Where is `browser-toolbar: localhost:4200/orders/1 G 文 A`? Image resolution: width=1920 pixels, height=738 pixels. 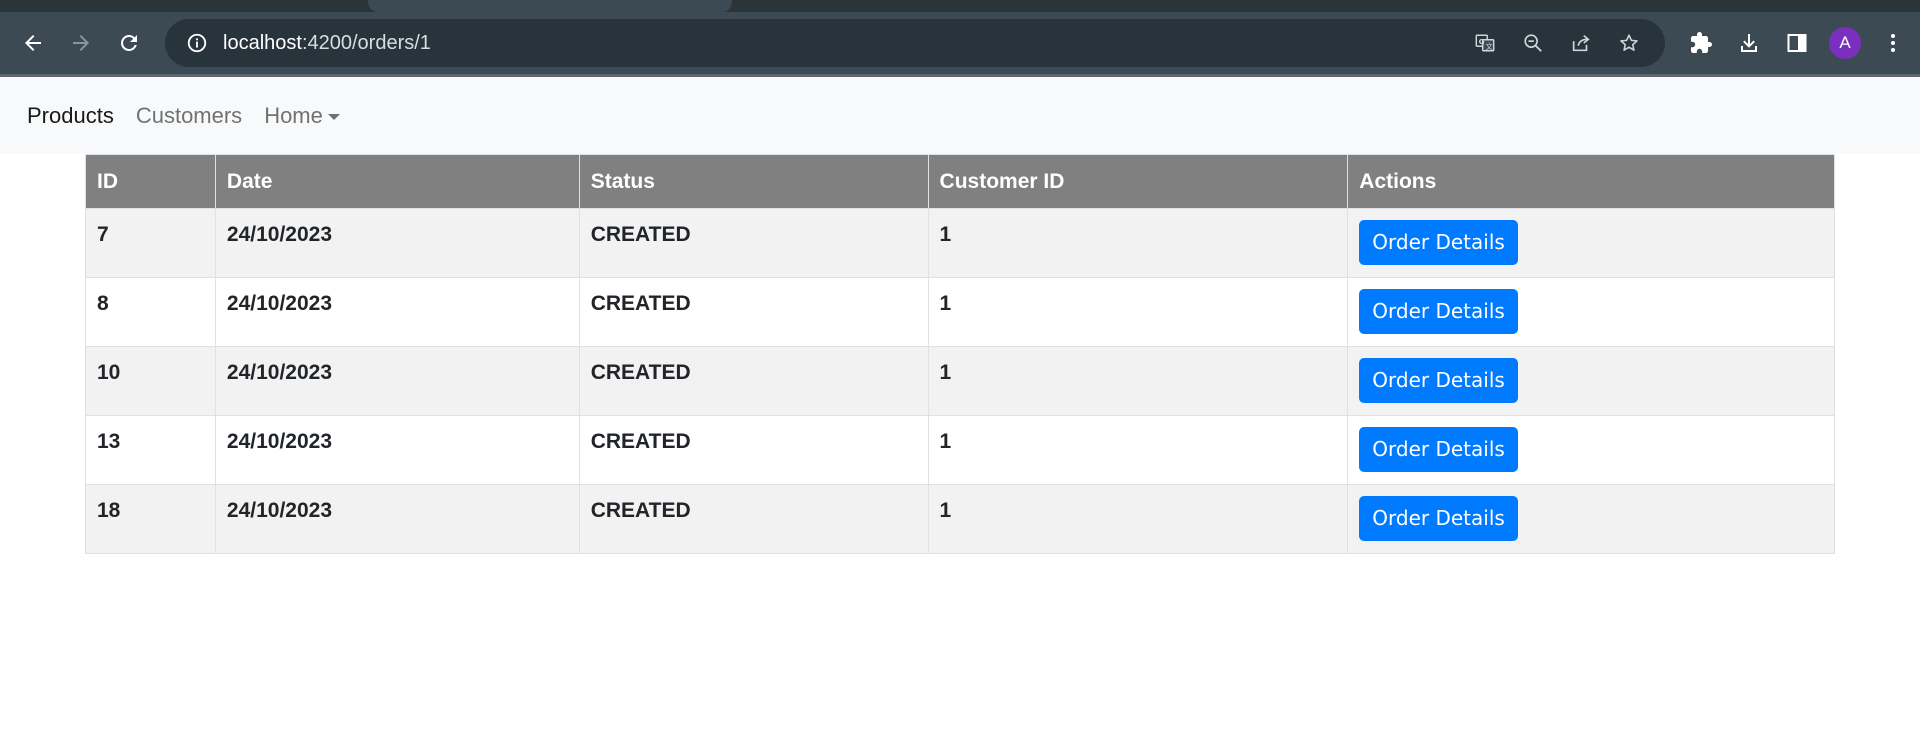 browser-toolbar: localhost:4200/orders/1 G 文 A is located at coordinates (960, 43).